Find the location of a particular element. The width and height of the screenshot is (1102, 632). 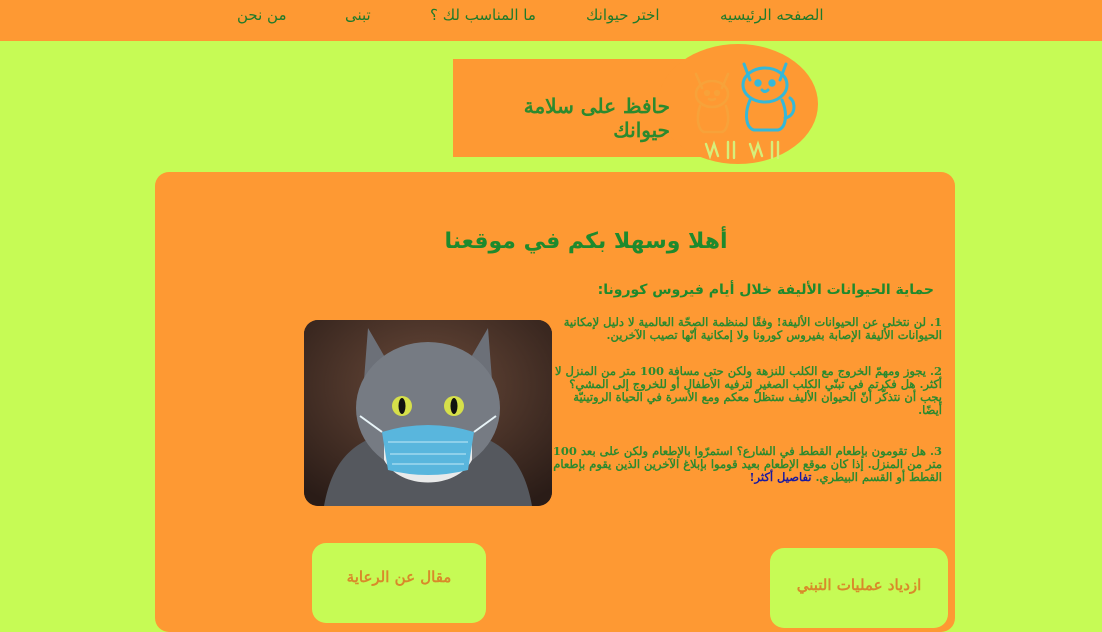

nav-adopt-link: تبنى is located at coordinates (358, 15).